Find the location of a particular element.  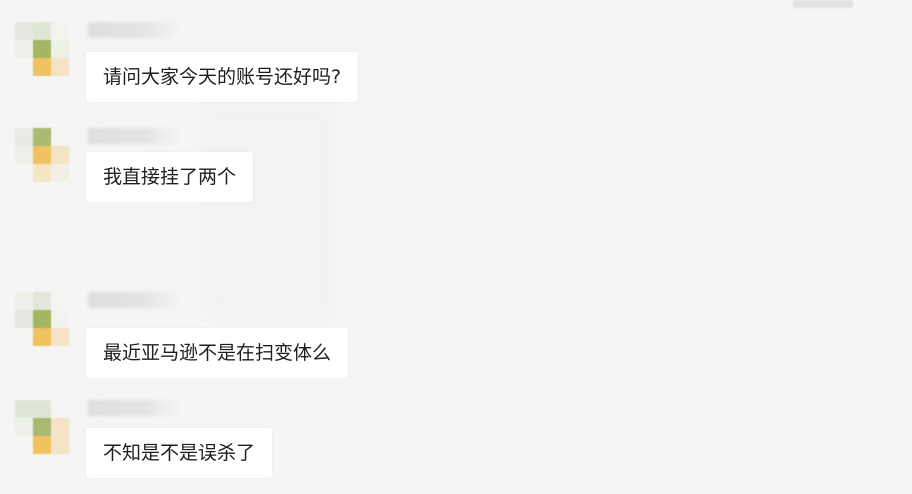

message-text: 最近亚马逊不是在扫变体么 is located at coordinates (217, 353).